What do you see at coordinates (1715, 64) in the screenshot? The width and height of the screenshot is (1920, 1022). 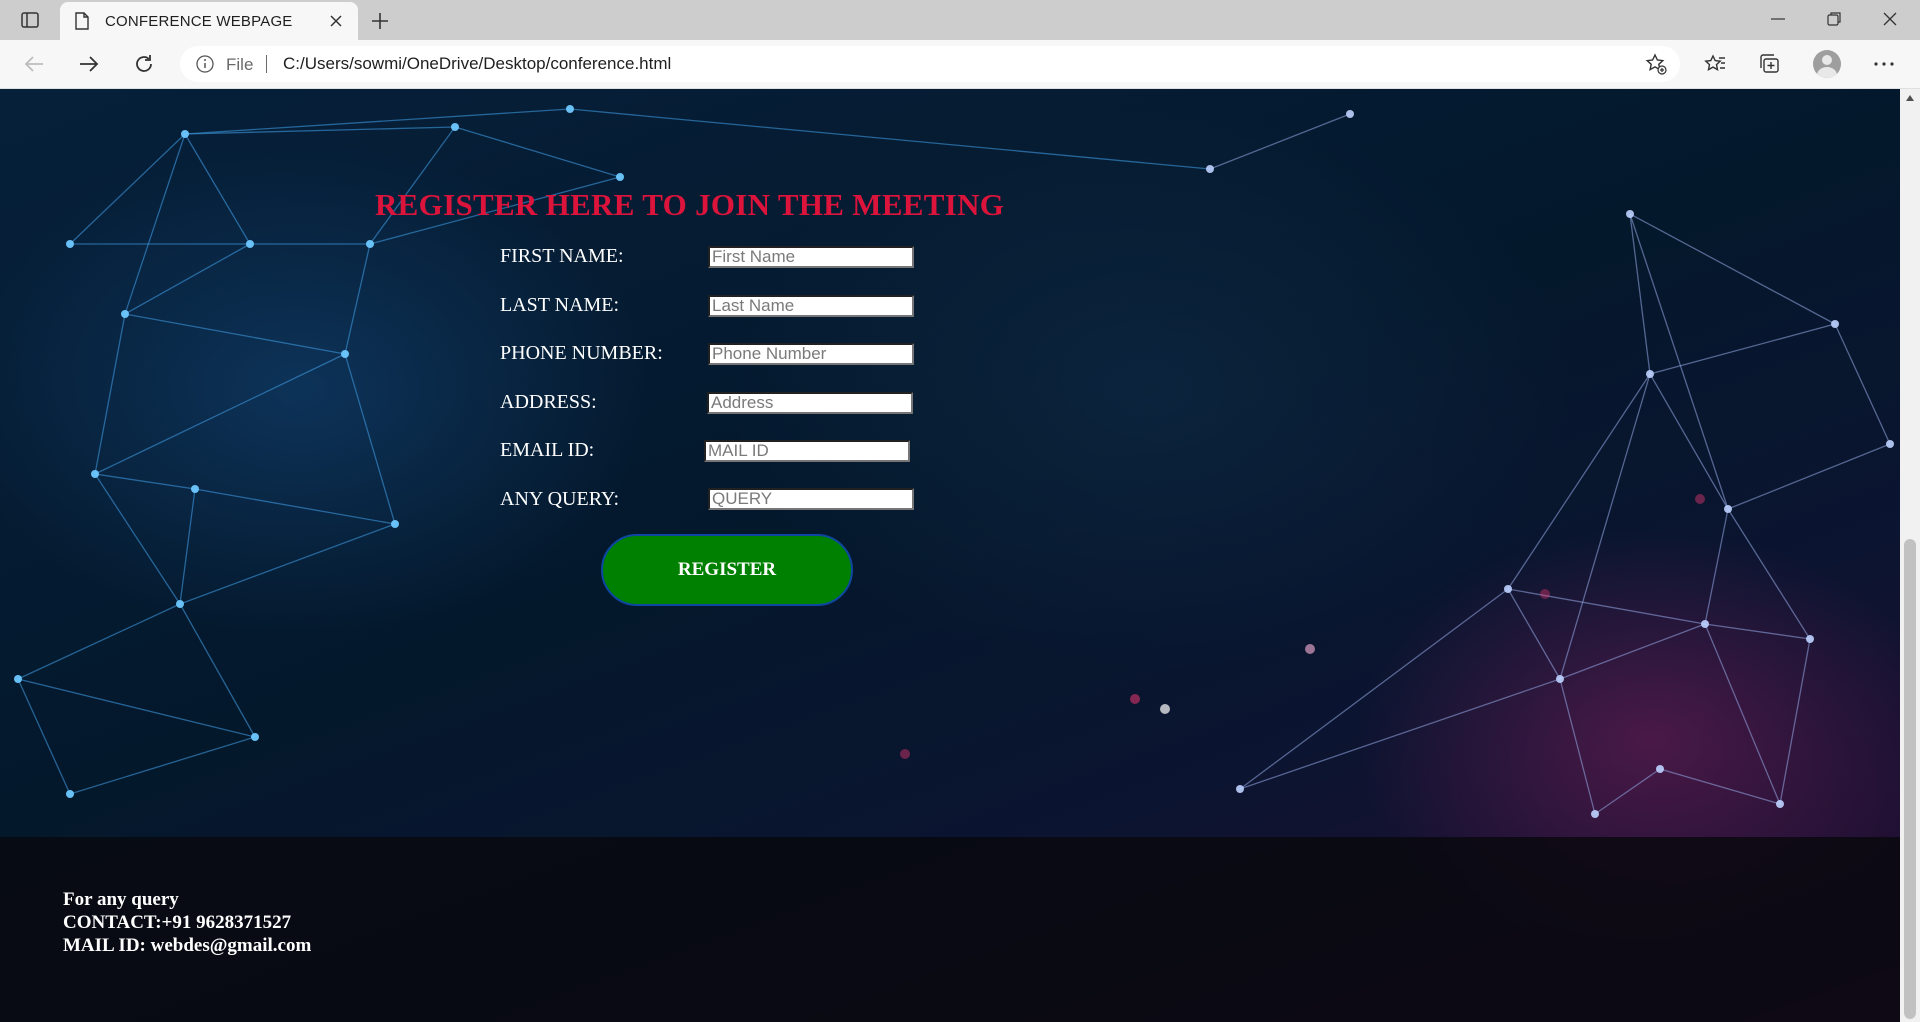 I see `favorites-icon` at bounding box center [1715, 64].